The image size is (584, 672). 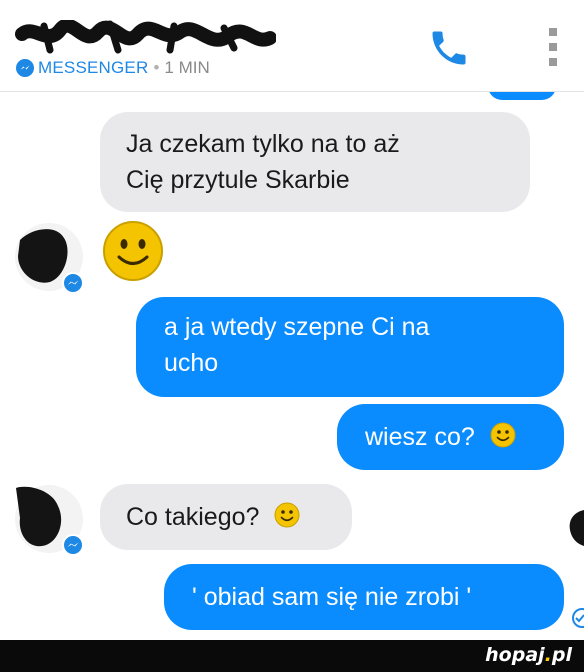 What do you see at coordinates (238, 180) in the screenshot?
I see `message-line: Cię przytule Skarbie` at bounding box center [238, 180].